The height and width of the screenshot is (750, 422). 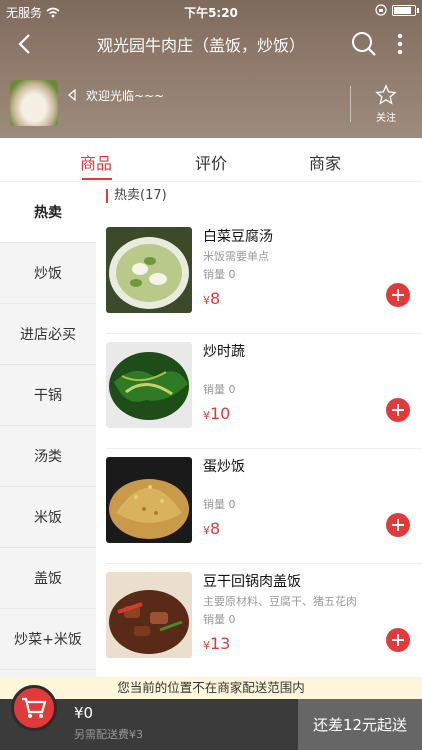 What do you see at coordinates (350, 104) in the screenshot?
I see `divider` at bounding box center [350, 104].